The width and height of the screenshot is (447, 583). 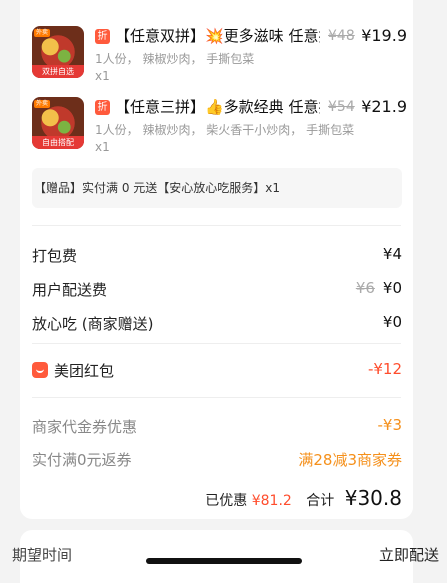 What do you see at coordinates (217, 256) in the screenshot?
I see `packing-fee-row: 打包费 ¥4` at bounding box center [217, 256].